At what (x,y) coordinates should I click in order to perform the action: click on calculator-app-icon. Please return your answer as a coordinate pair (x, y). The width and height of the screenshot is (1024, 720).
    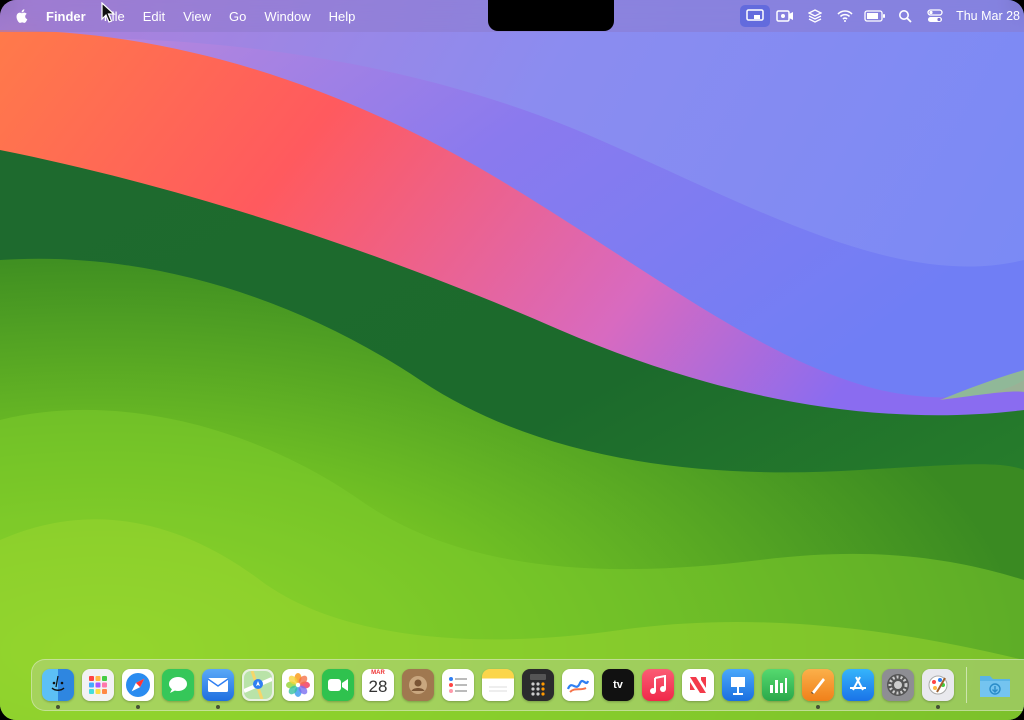
    Looking at the image, I should click on (538, 685).